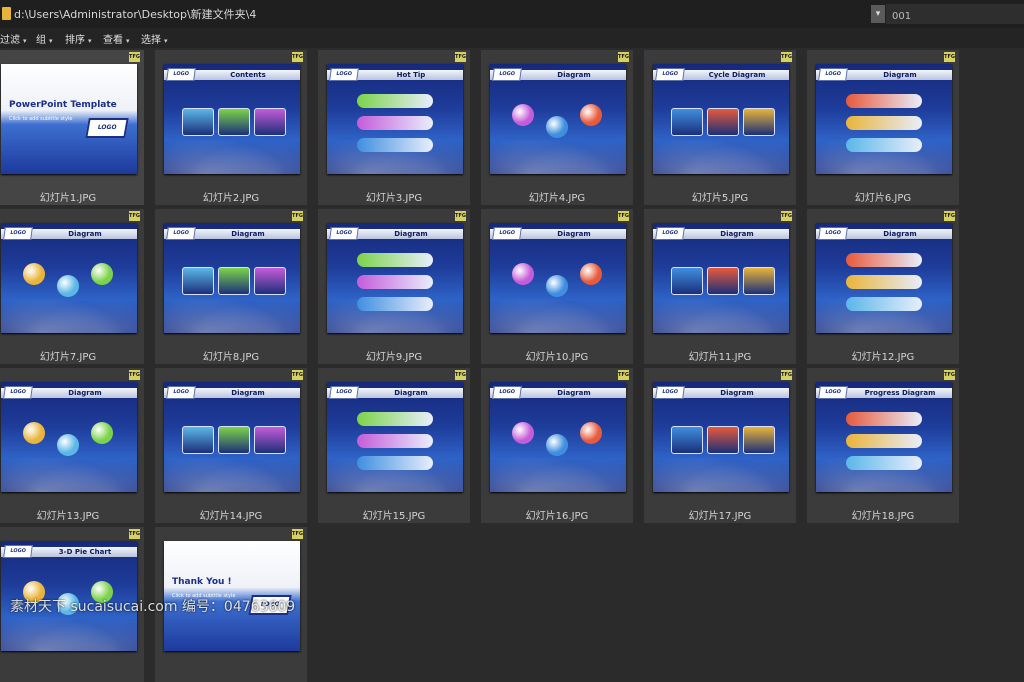 The width and height of the screenshot is (1024, 682). I want to click on file-tile: Hot Tip LOGO TFG 幻灯片3.JPG, so click(394, 127).